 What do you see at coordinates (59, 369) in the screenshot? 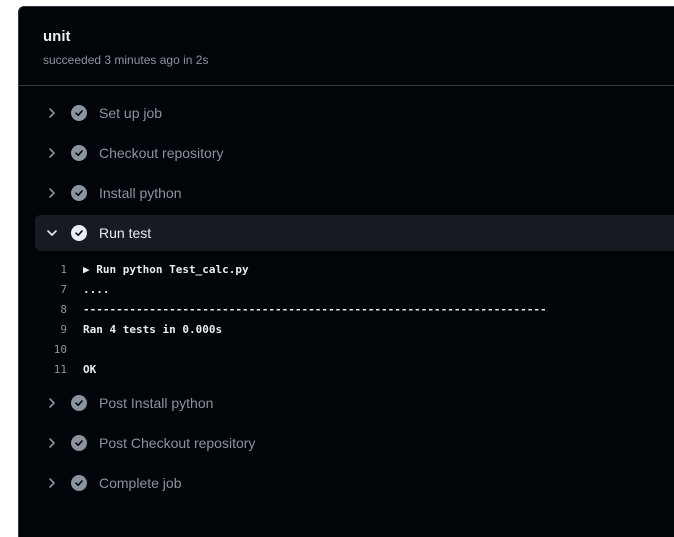
I see `log-line-number: 11` at bounding box center [59, 369].